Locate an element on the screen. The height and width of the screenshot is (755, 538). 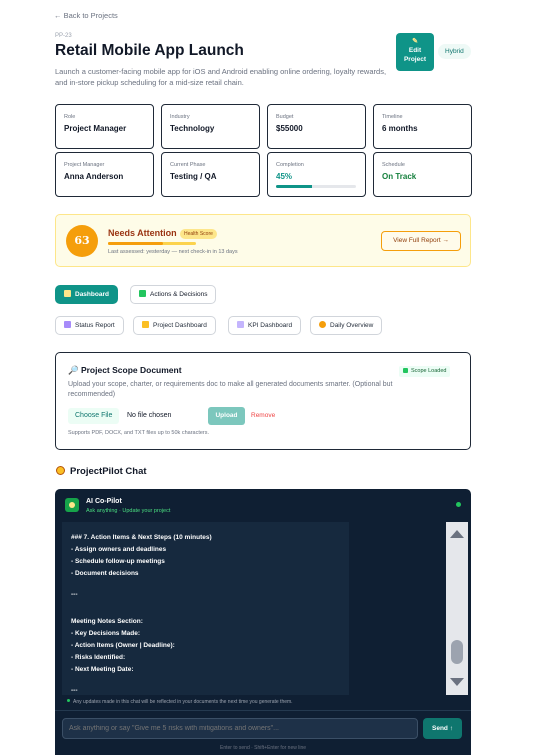
send-button: Send ↑ is located at coordinates (442, 728).